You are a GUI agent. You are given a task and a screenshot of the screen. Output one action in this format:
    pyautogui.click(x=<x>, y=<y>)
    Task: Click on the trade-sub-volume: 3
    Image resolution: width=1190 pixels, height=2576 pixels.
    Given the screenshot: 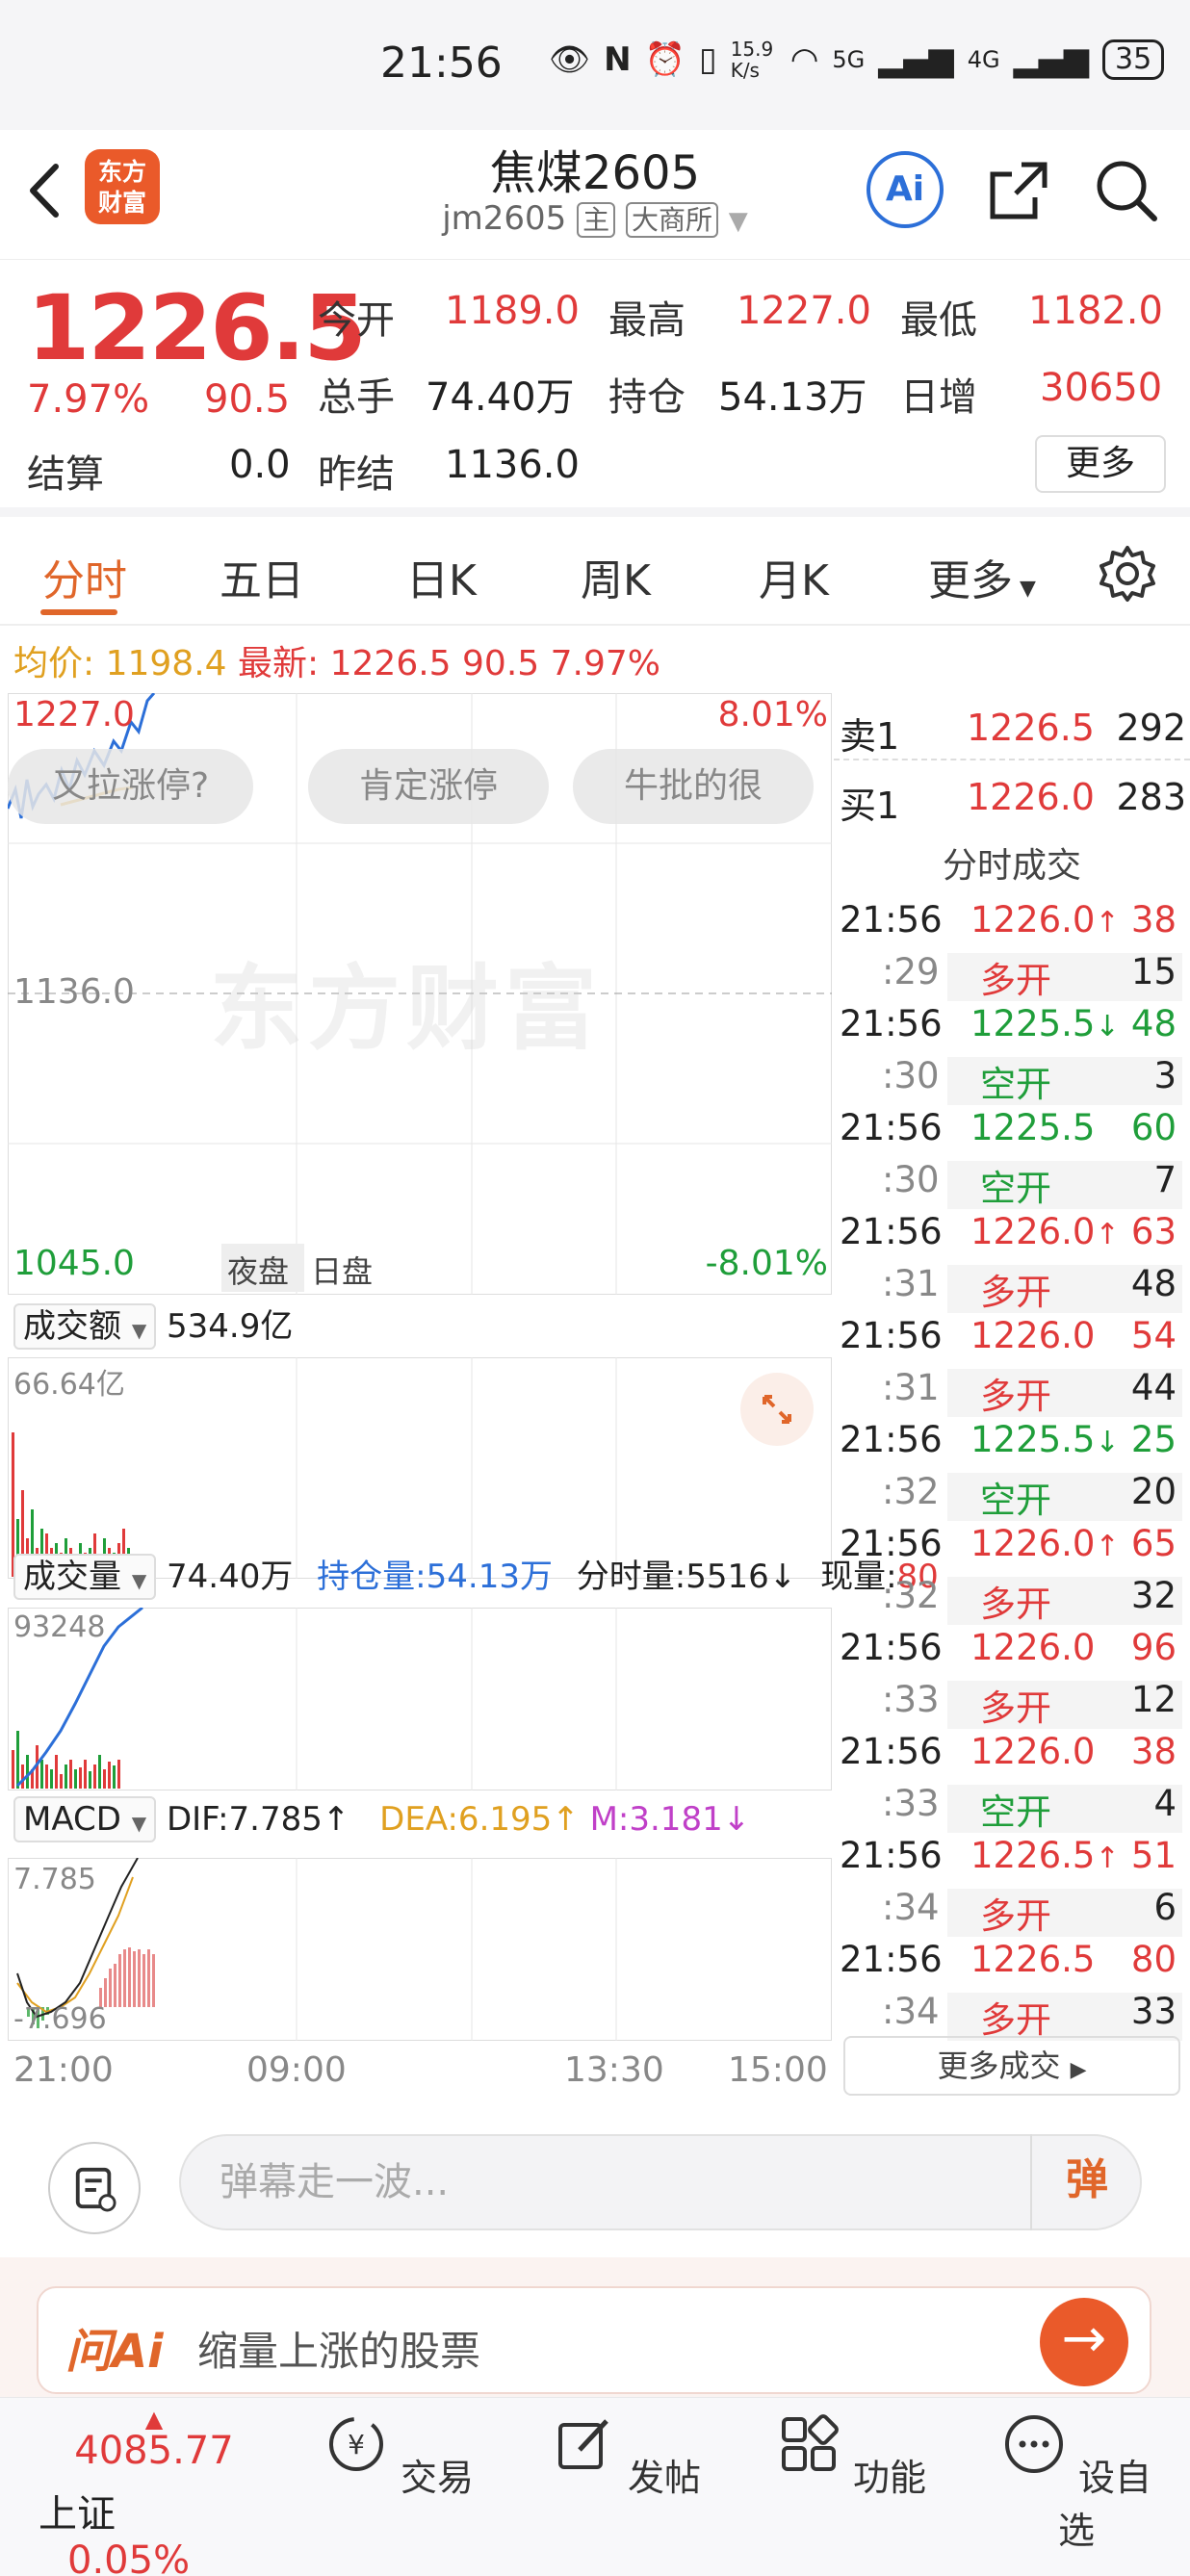 What is the action you would take?
    pyautogui.click(x=1165, y=1076)
    